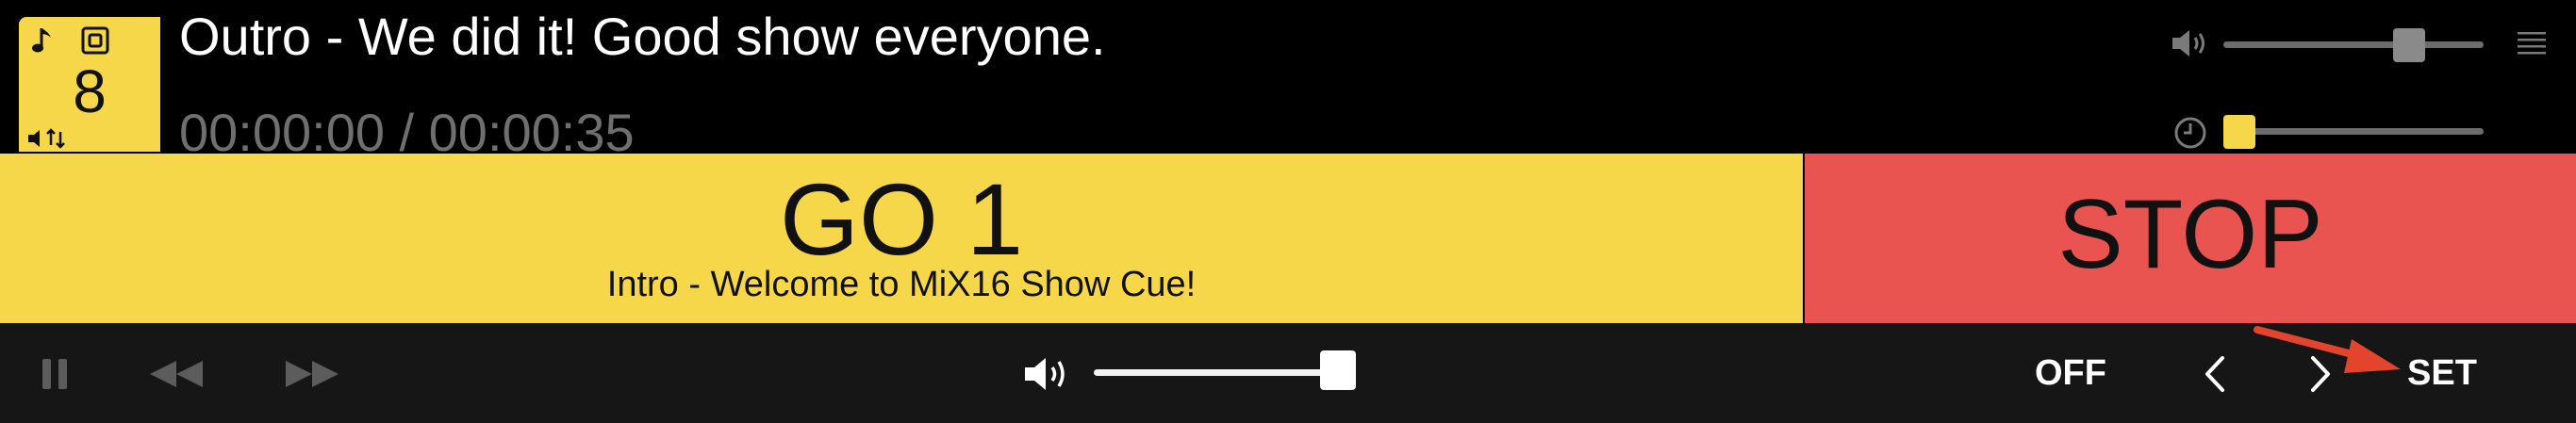 This screenshot has height=423, width=2576. Describe the element at coordinates (2442, 374) in the screenshot. I see `set-button: SET` at that location.